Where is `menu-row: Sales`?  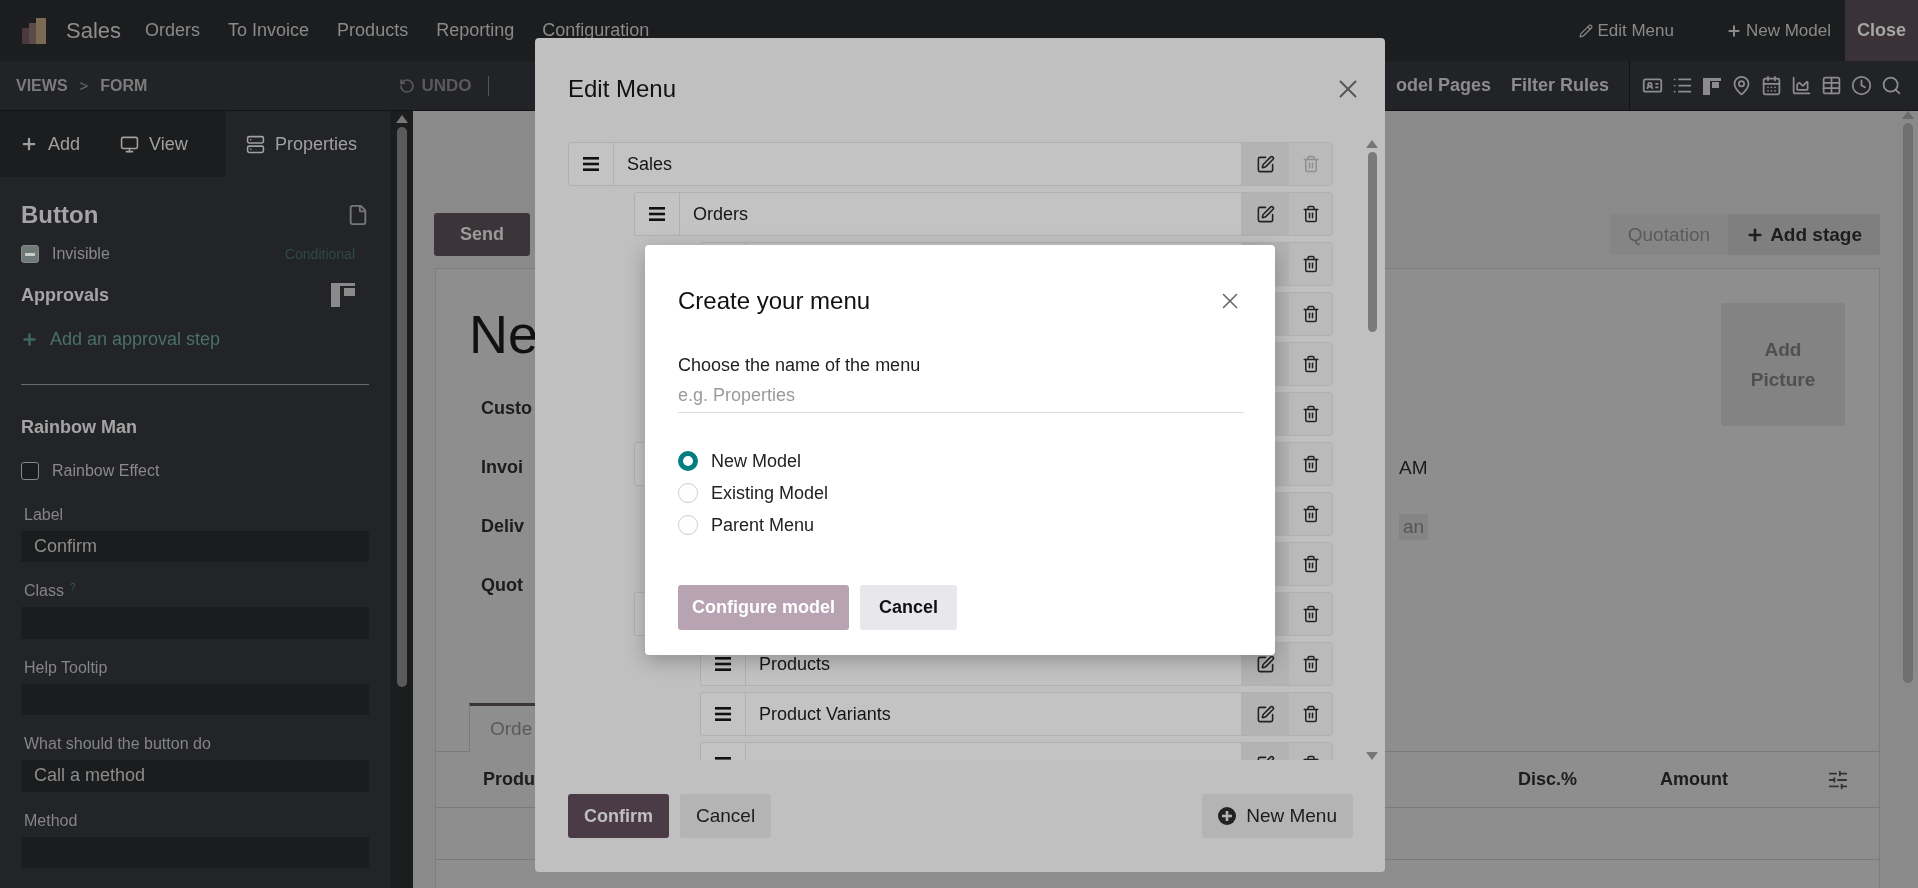 menu-row: Sales is located at coordinates (950, 164).